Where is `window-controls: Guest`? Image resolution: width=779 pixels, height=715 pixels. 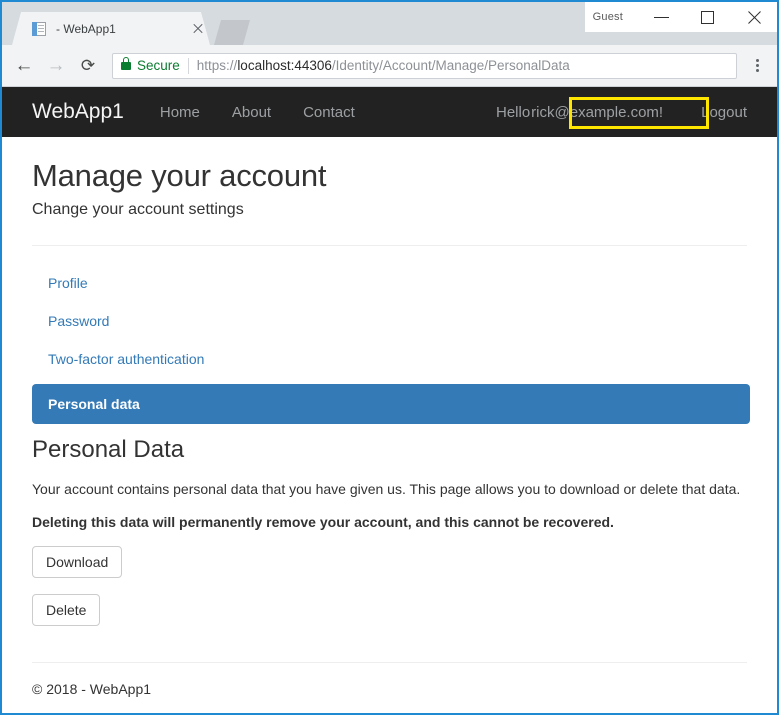 window-controls: Guest is located at coordinates (680, 17).